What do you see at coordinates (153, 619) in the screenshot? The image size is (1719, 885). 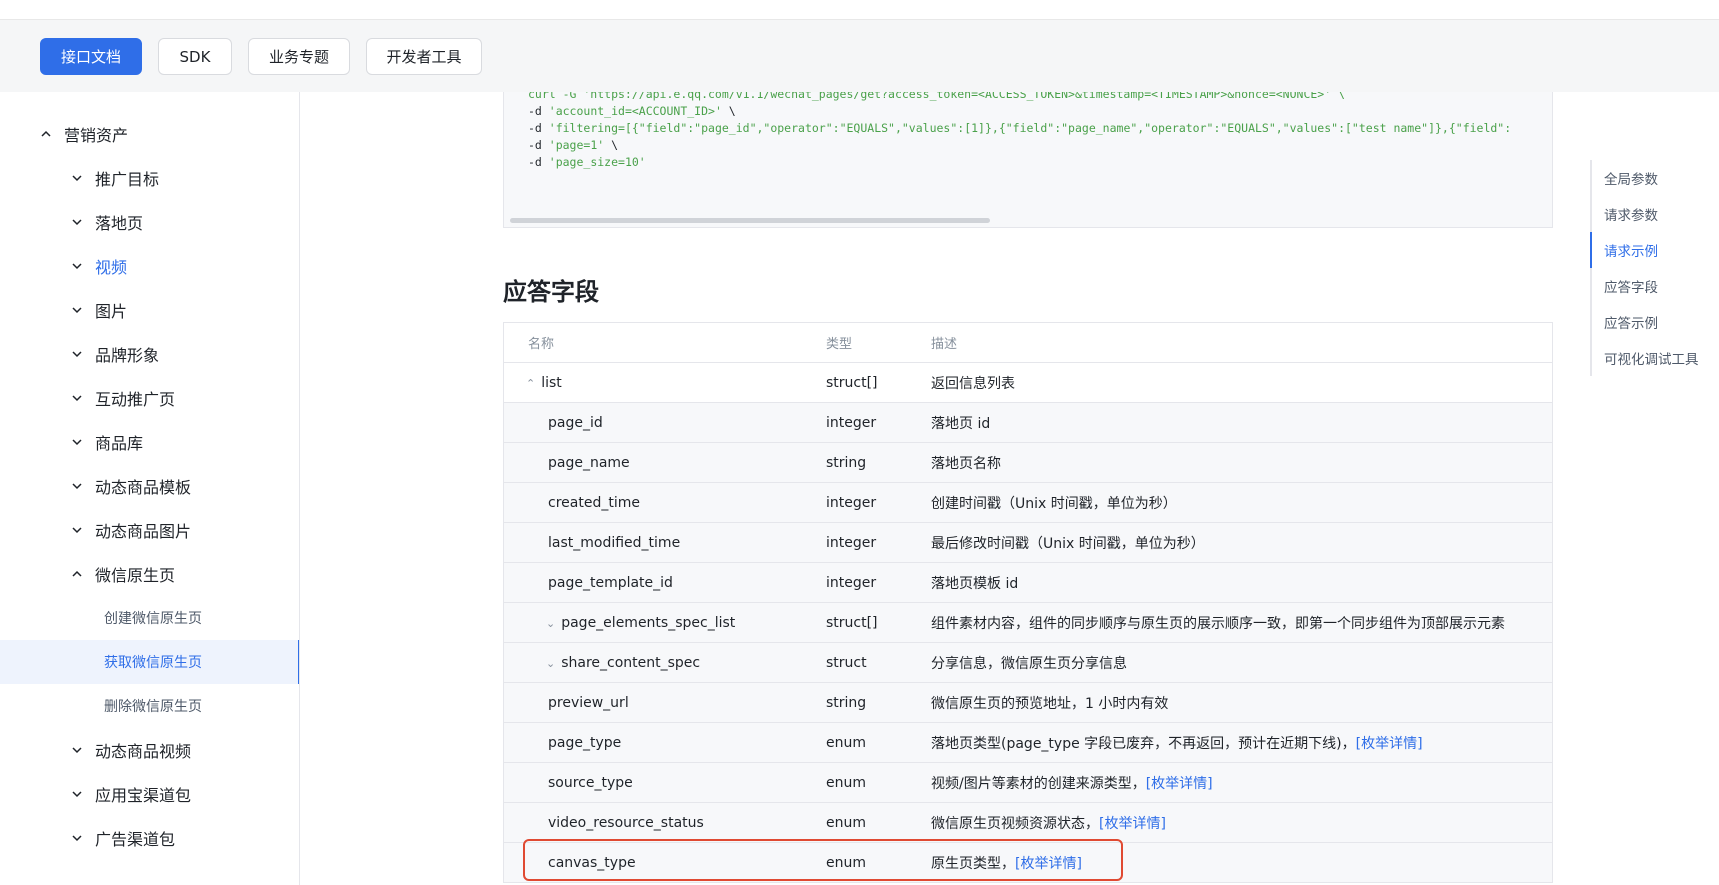 I see `sidebar-item-label: 创建微信原生页` at bounding box center [153, 619].